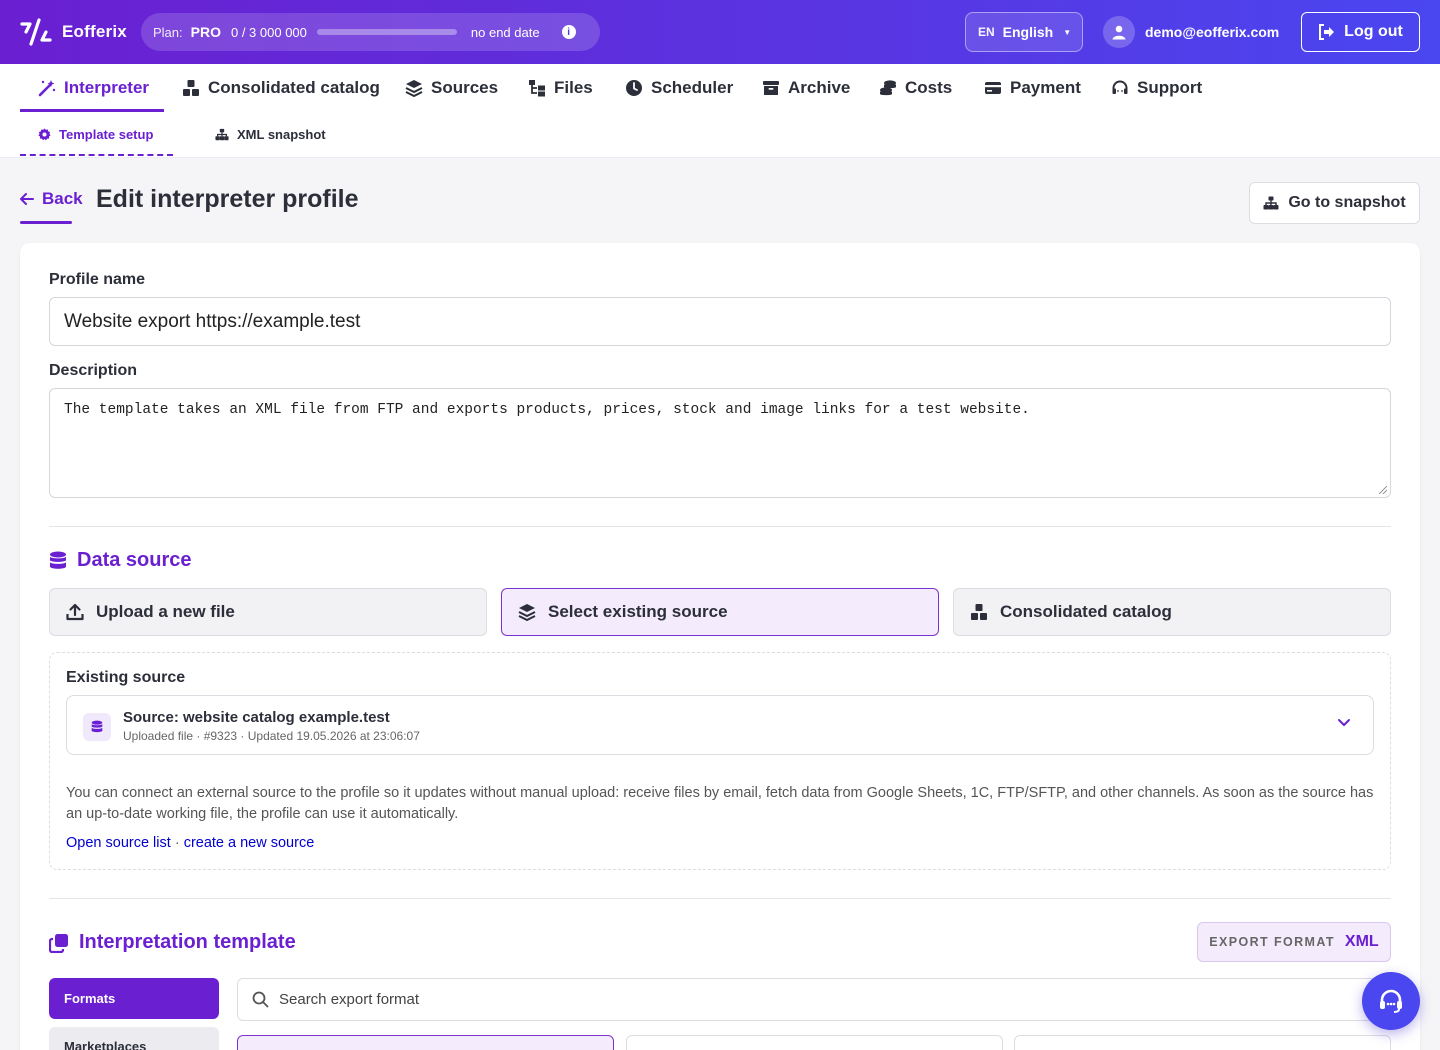 This screenshot has height=1050, width=1440. Describe the element at coordinates (888, 88) in the screenshot. I see `coins-icon` at that location.